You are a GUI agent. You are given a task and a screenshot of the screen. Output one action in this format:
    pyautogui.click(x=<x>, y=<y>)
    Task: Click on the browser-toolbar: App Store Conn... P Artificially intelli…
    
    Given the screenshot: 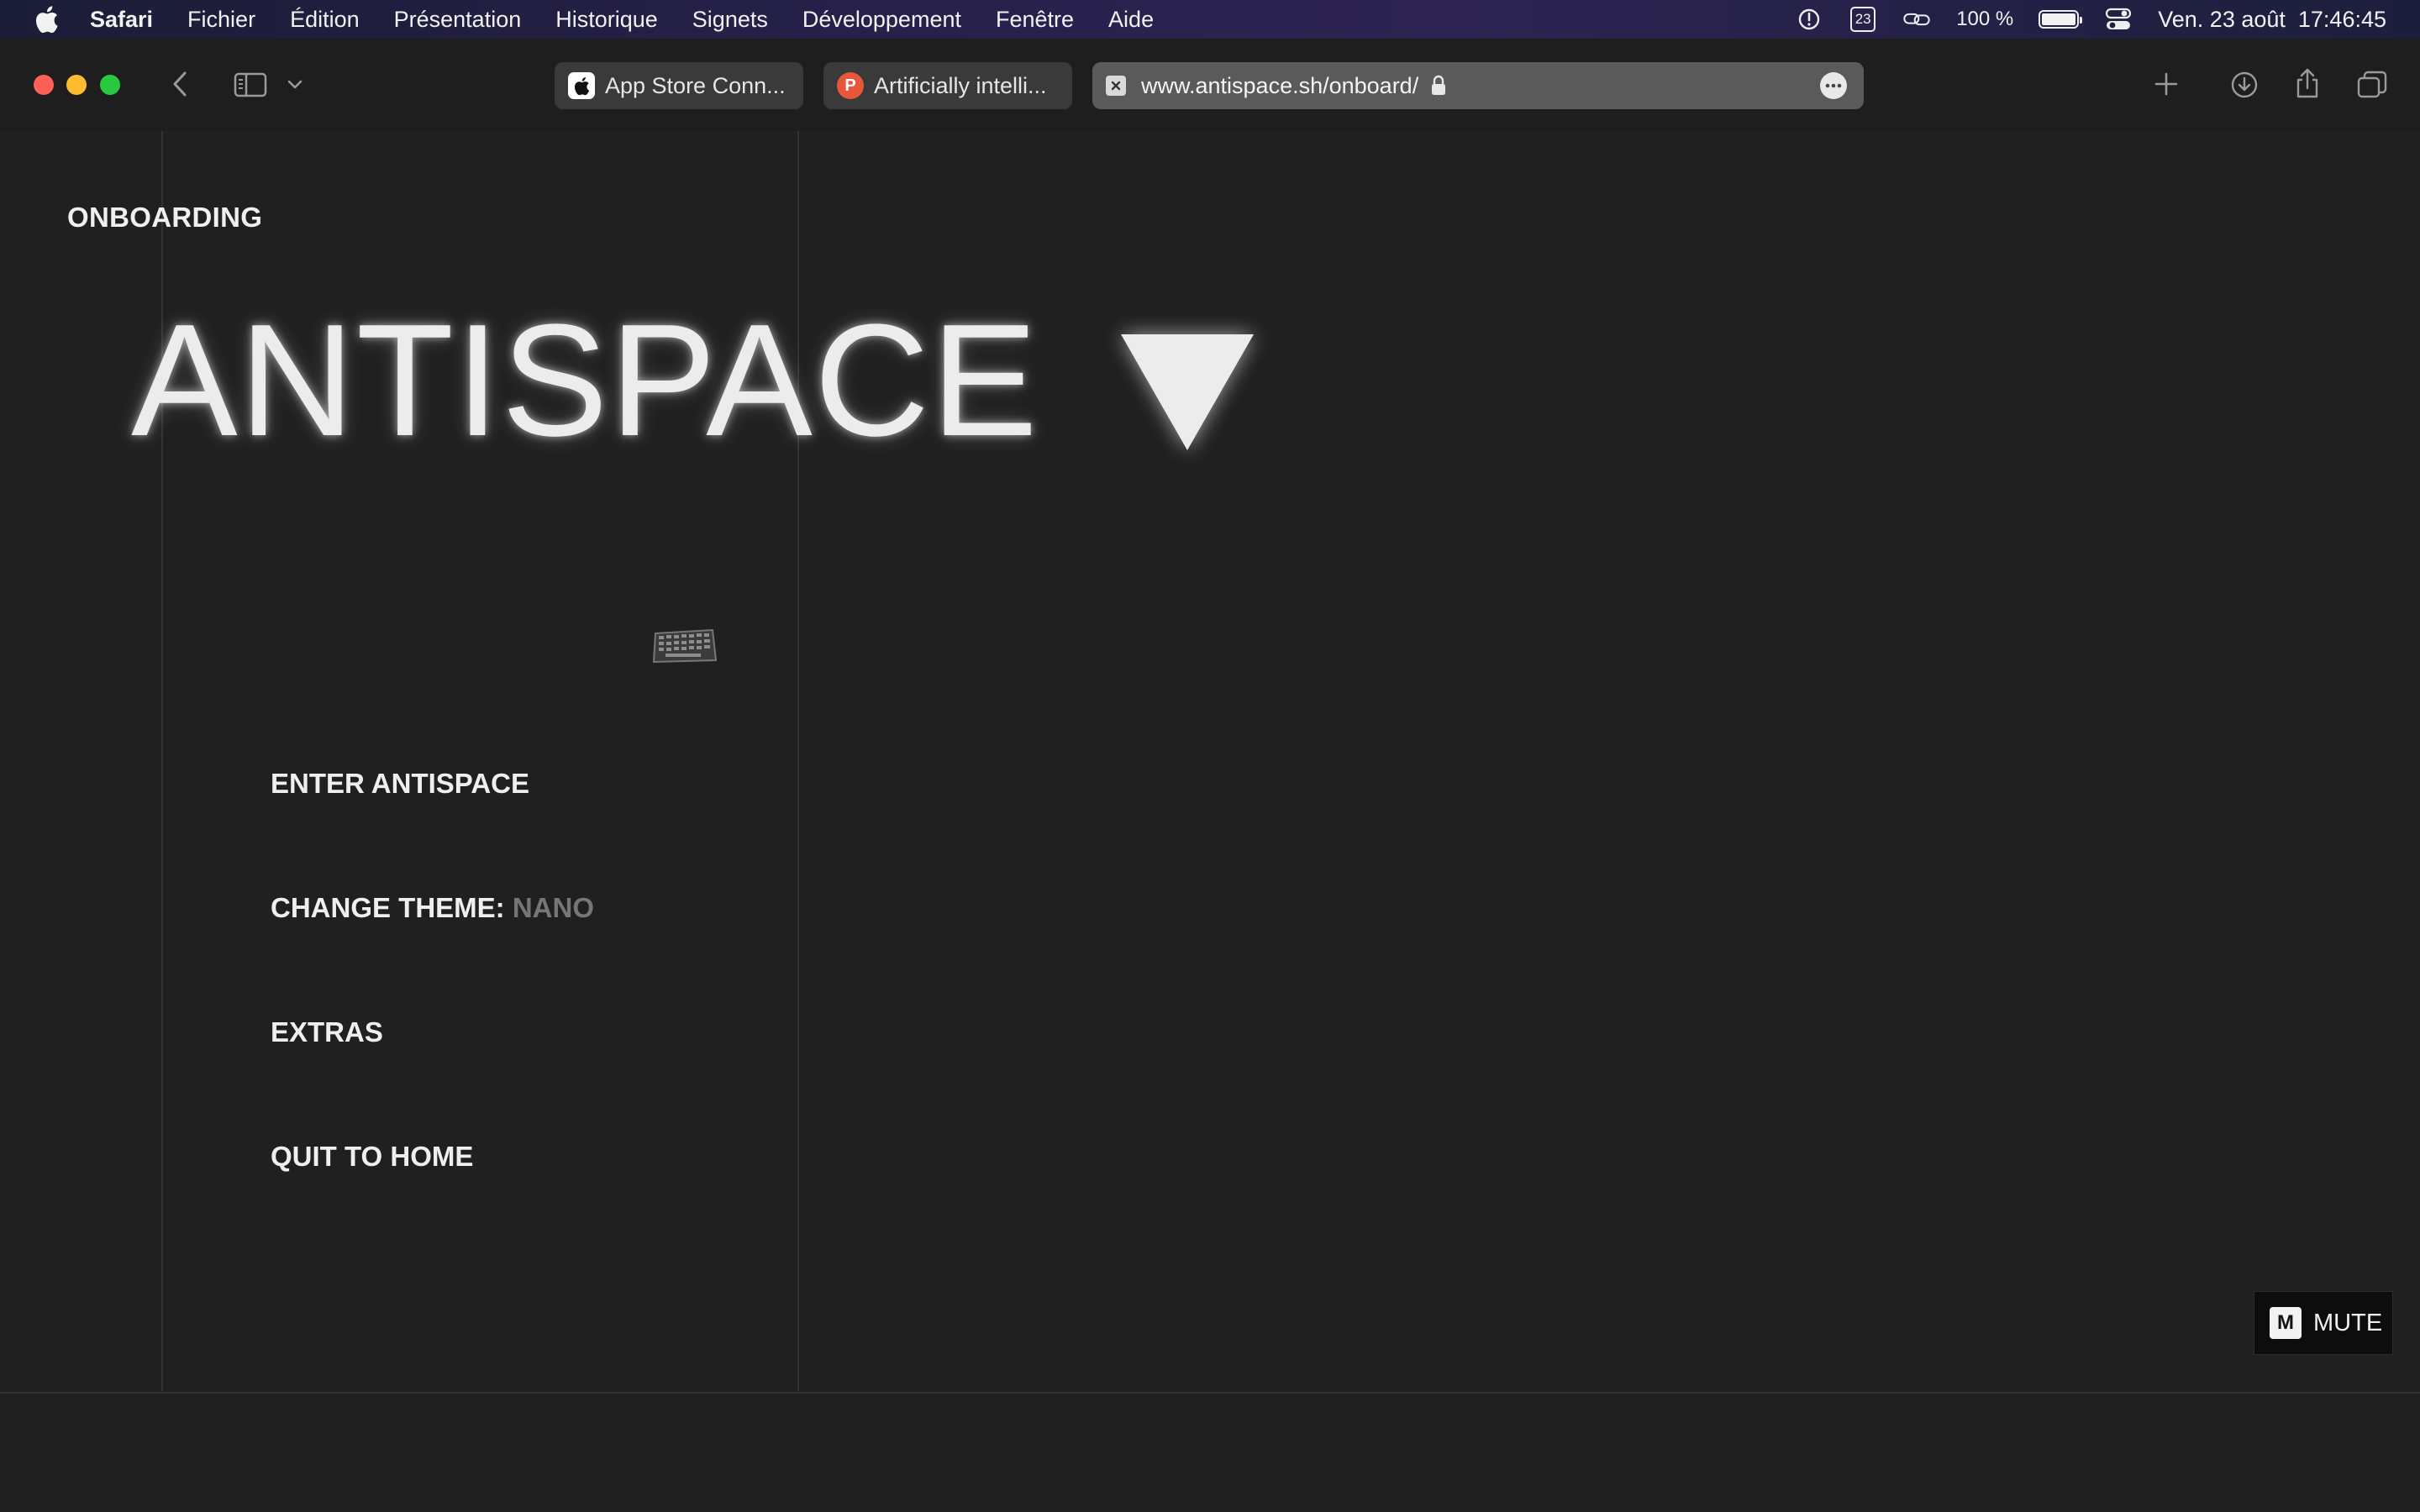 What is the action you would take?
    pyautogui.click(x=1210, y=85)
    